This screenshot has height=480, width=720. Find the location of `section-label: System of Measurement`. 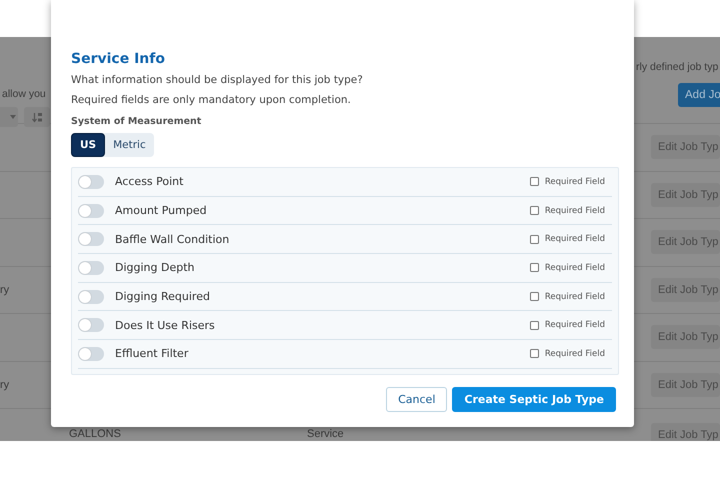

section-label: System of Measurement is located at coordinates (136, 121).